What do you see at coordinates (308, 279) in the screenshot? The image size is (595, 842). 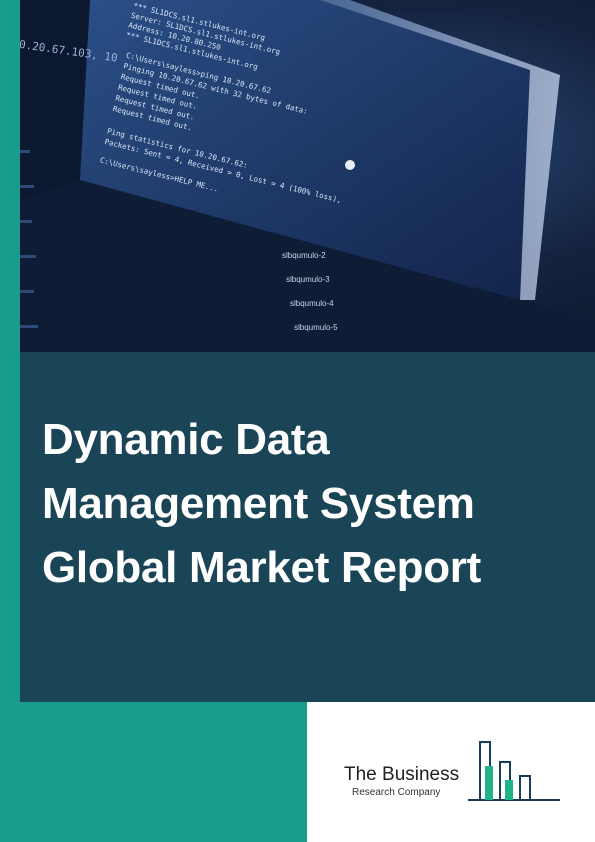 I see `server-row-label: slbqumulo-3` at bounding box center [308, 279].